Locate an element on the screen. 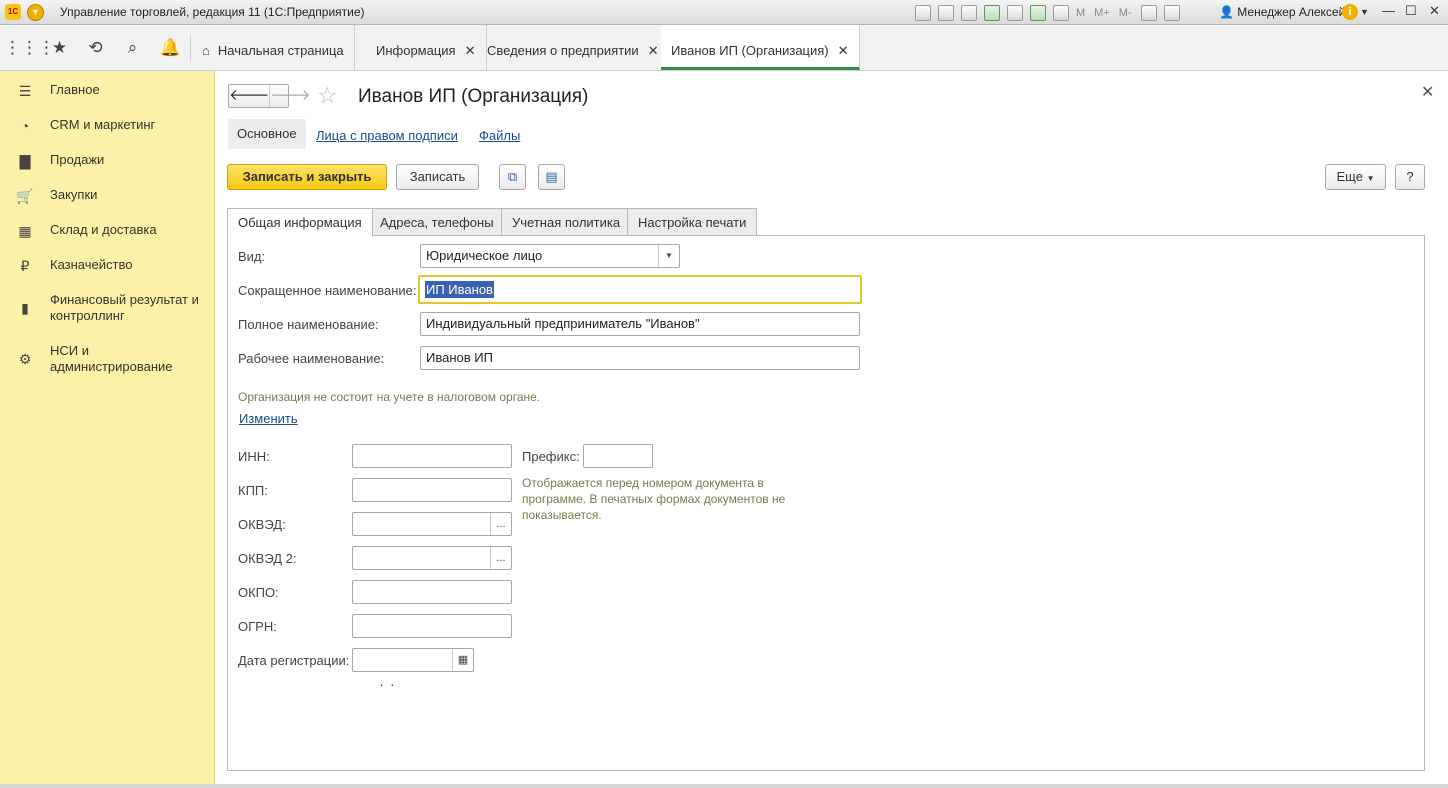 The height and width of the screenshot is (788, 1448). prefix-label: Префикс: is located at coordinates (551, 456).